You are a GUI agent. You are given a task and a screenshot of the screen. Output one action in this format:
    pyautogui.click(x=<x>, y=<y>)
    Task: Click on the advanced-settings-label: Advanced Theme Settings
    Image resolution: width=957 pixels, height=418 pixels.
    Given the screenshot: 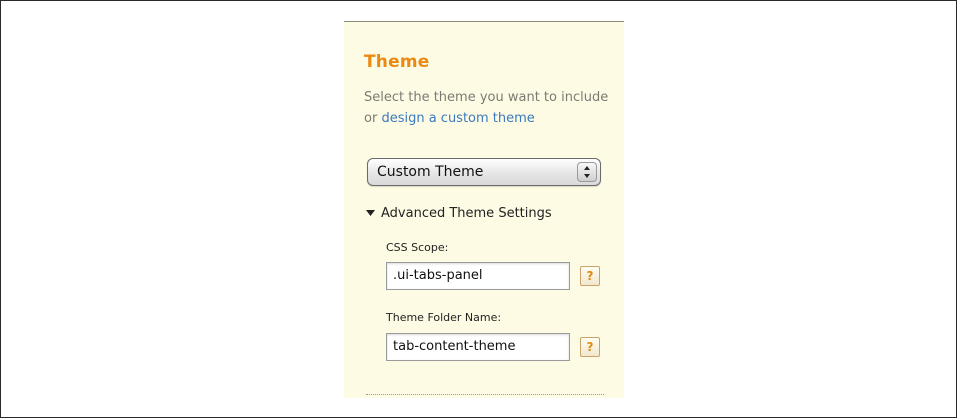 What is the action you would take?
    pyautogui.click(x=466, y=213)
    